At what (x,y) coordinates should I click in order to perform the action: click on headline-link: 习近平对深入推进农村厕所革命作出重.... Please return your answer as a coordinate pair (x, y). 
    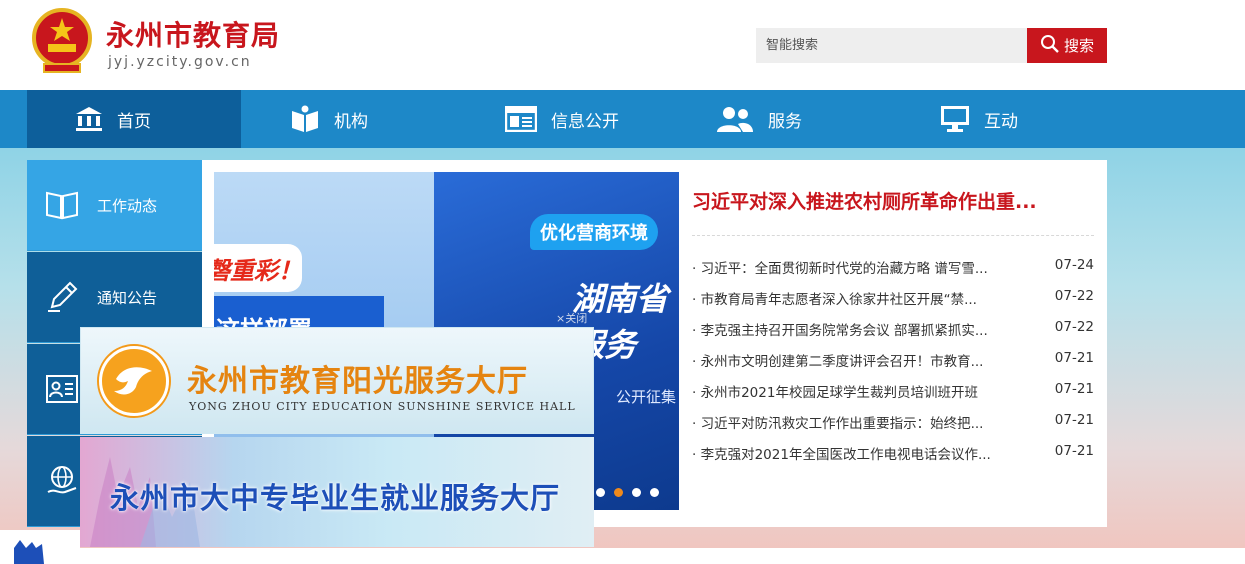
    Looking at the image, I should click on (893, 200).